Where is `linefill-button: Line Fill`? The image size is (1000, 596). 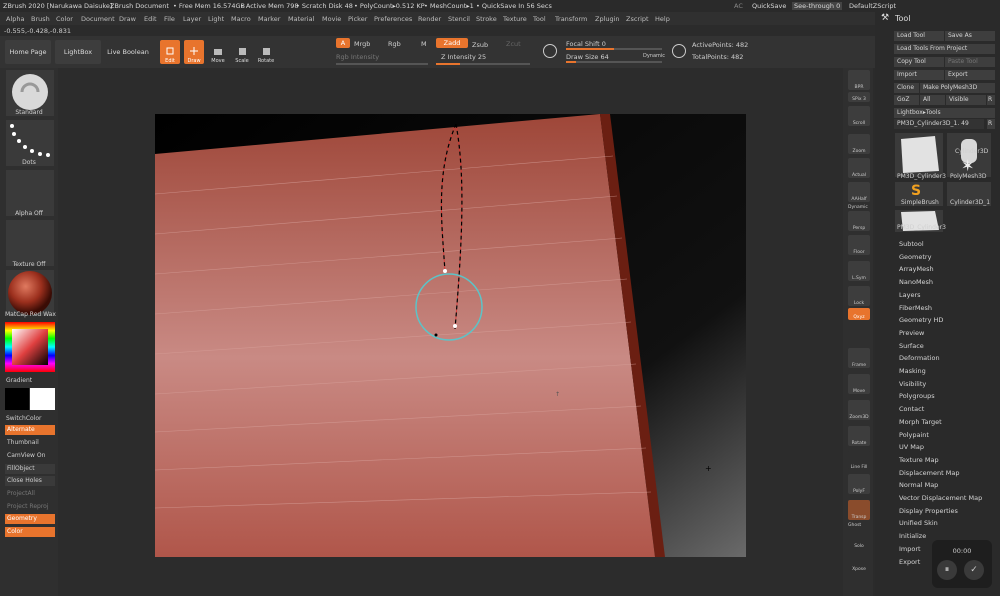
linefill-button: Line Fill is located at coordinates (859, 460).